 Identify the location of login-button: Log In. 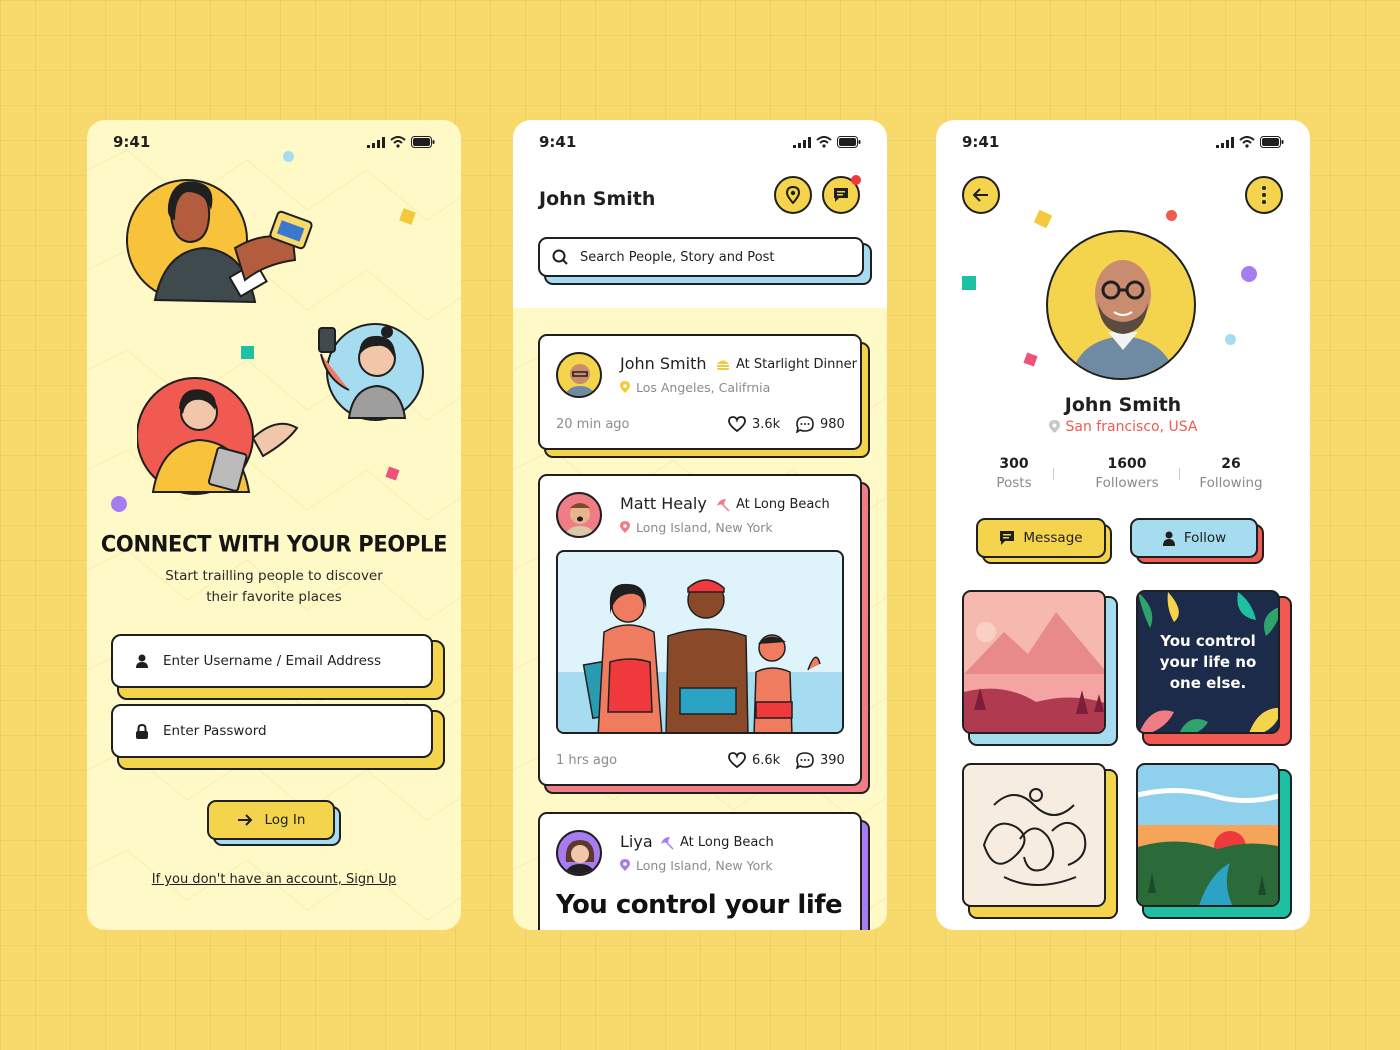
(271, 820).